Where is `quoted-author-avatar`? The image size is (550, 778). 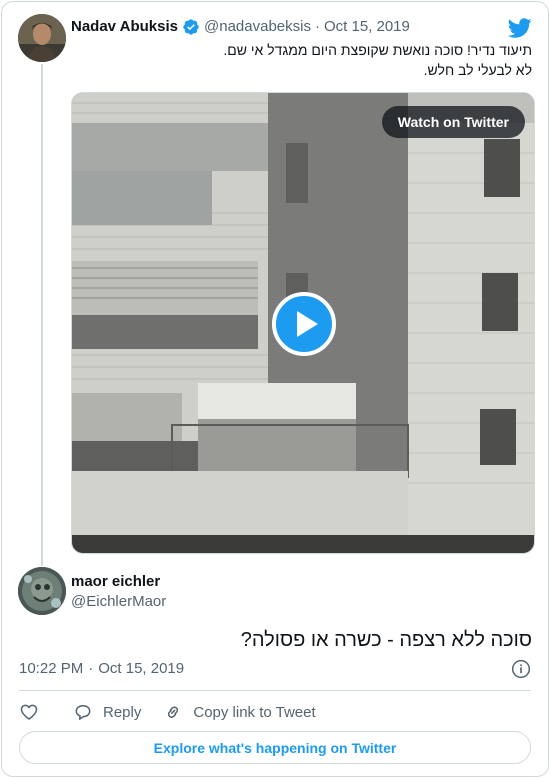 quoted-author-avatar is located at coordinates (42, 38).